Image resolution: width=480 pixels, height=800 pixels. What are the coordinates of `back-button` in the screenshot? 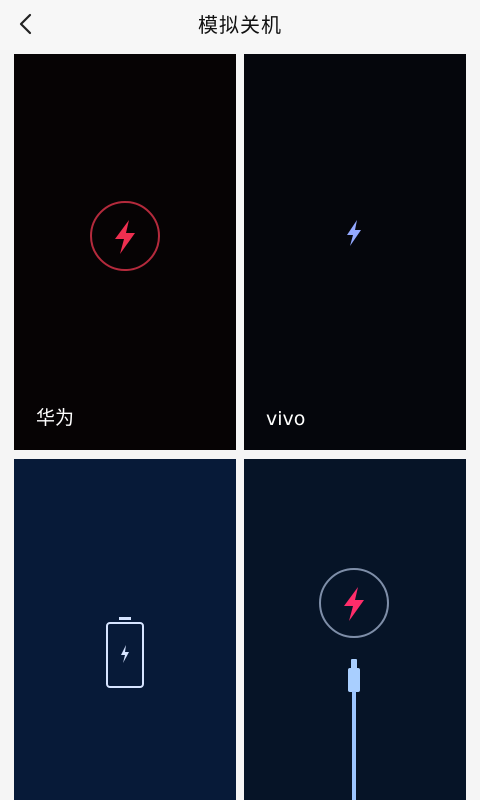 It's located at (26, 24).